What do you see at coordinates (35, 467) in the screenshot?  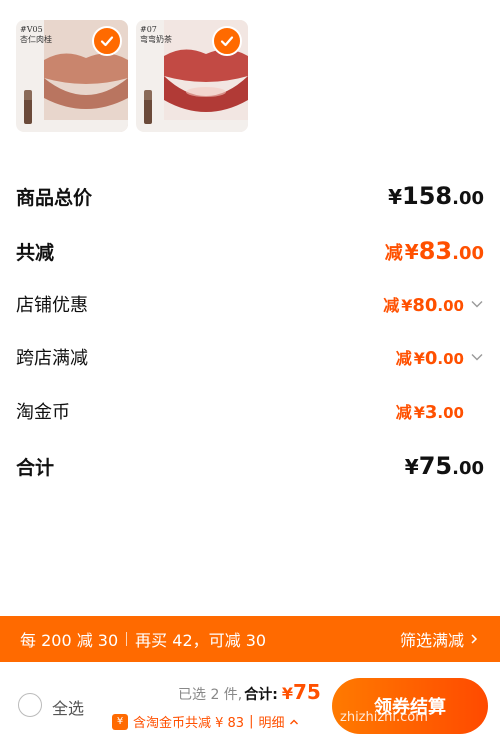 I see `row-label: 合计` at bounding box center [35, 467].